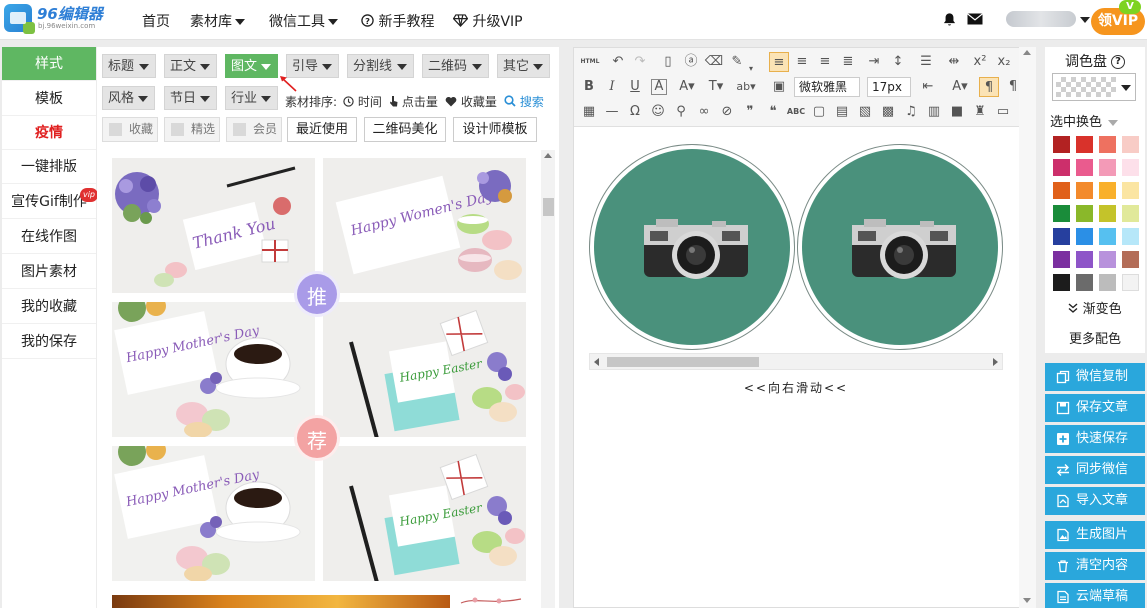 The height and width of the screenshot is (608, 1147). Describe the element at coordinates (213, 369) in the screenshot. I see `material-card-mothers-day: Happy Mother's Day` at that location.